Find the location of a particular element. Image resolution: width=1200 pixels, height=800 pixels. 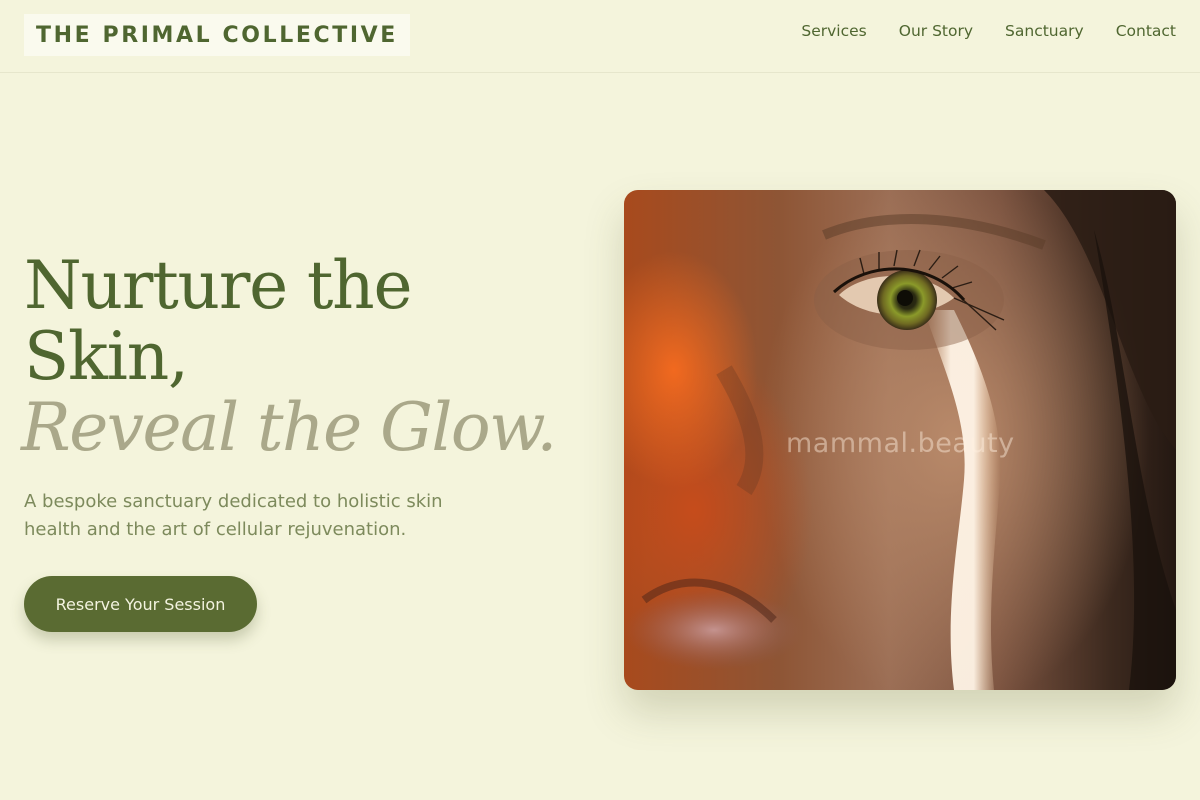

headline-line-1: Nurture the is located at coordinates (218, 285).